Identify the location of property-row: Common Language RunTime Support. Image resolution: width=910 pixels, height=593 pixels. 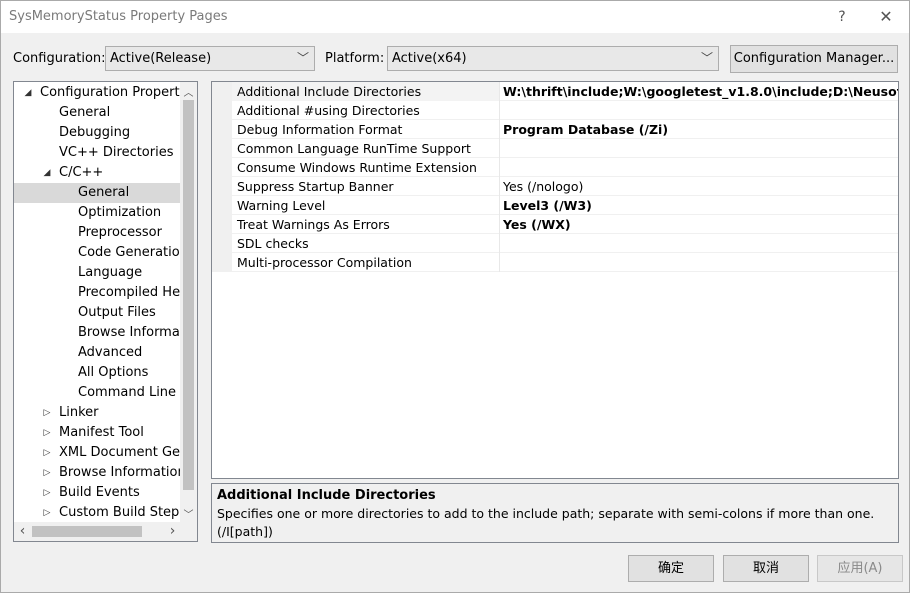
(555, 148).